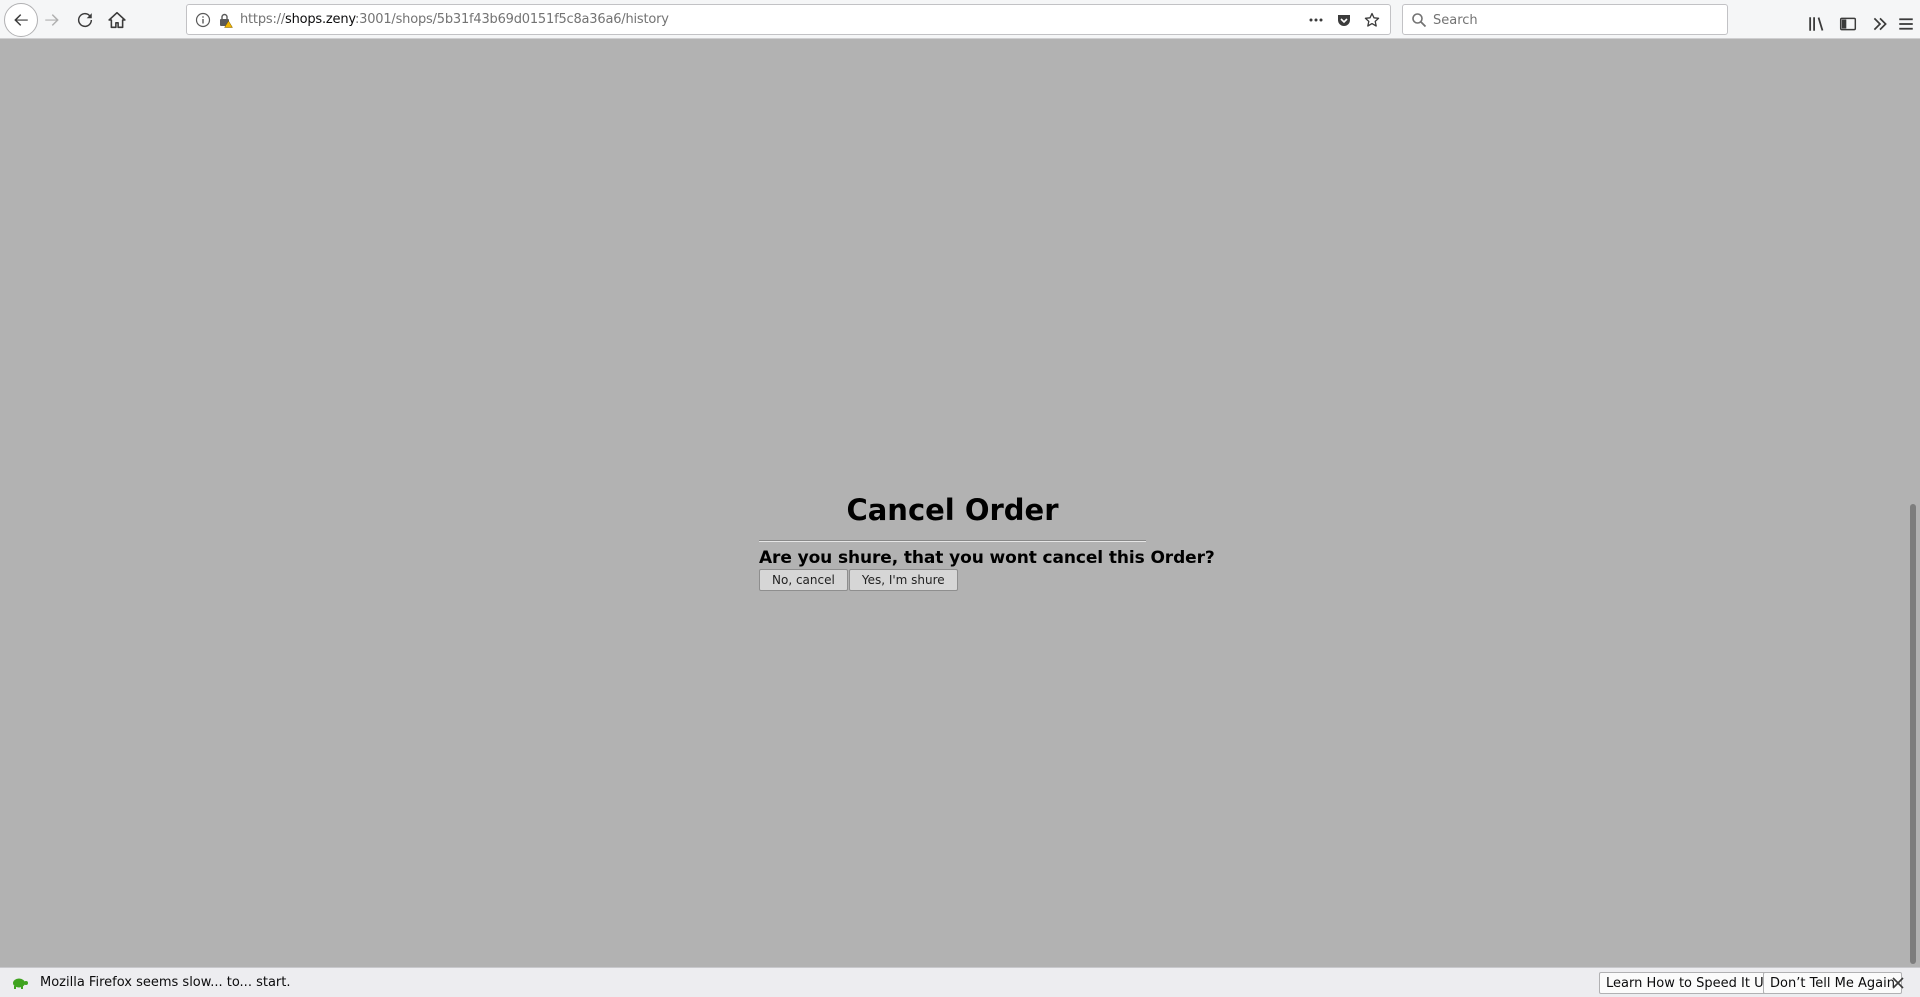 The height and width of the screenshot is (997, 1920). What do you see at coordinates (320, 19) in the screenshot?
I see `url-host: shops.zeny` at bounding box center [320, 19].